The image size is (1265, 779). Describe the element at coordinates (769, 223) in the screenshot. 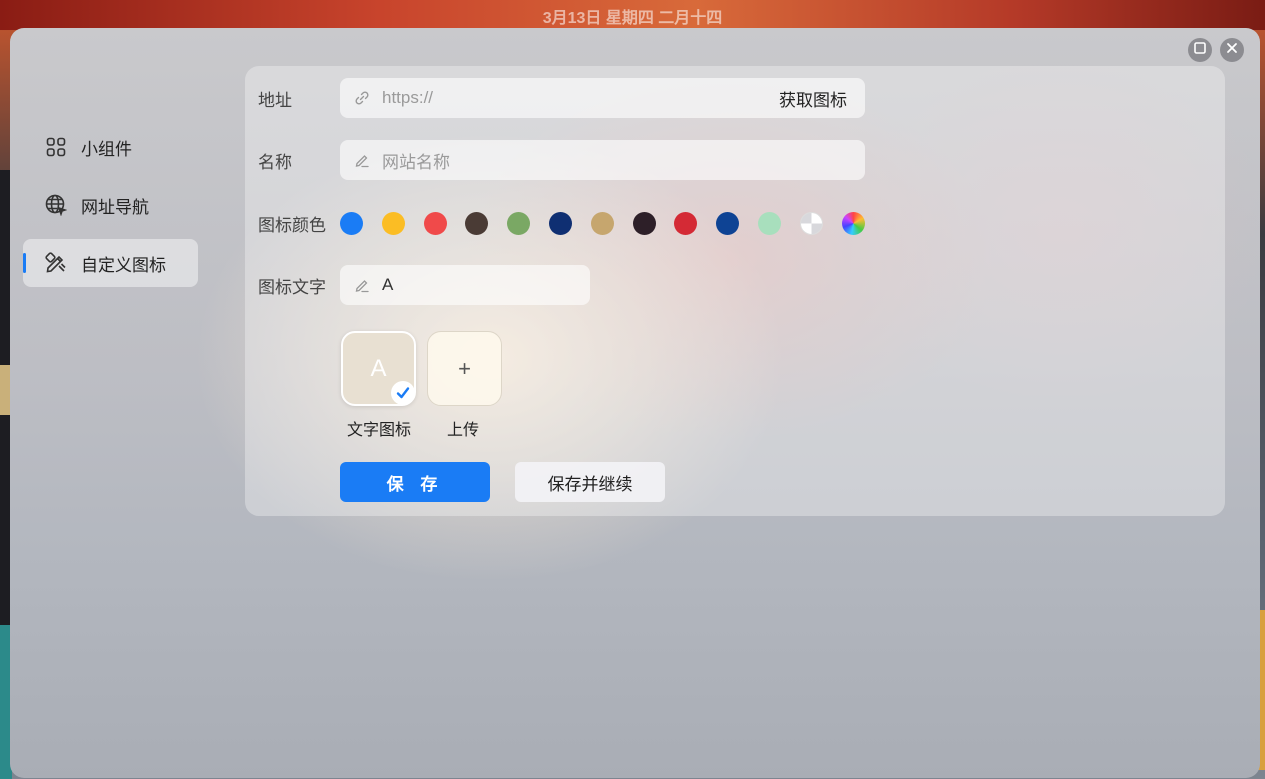

I see `color-swatch-mint` at that location.